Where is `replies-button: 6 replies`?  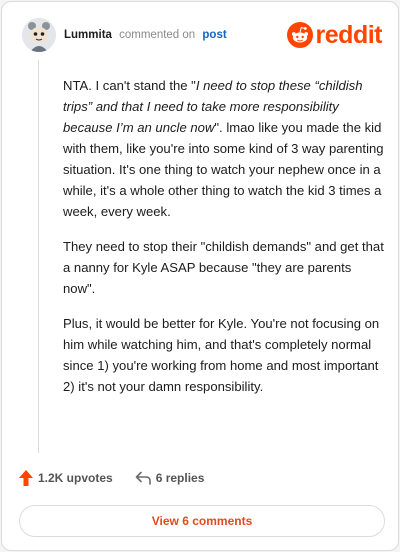 replies-button: 6 replies is located at coordinates (170, 478).